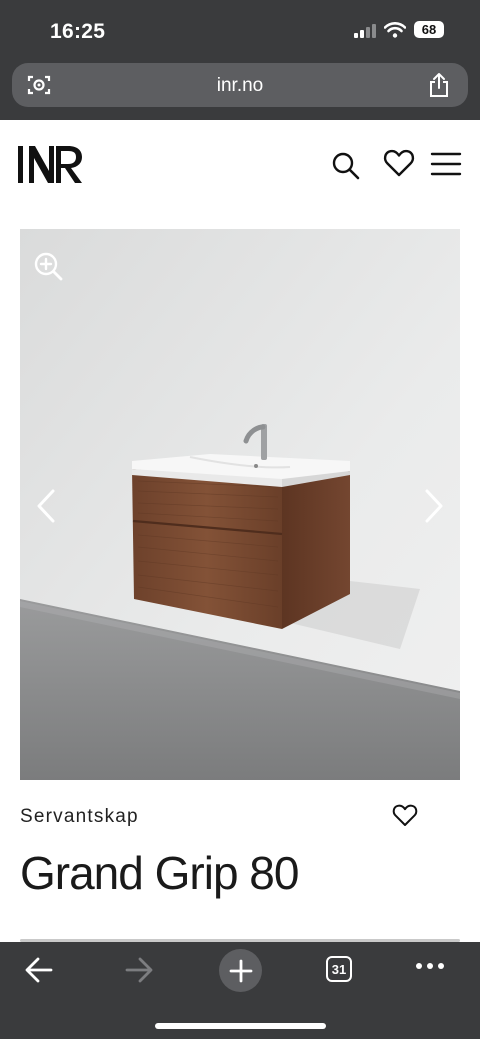 The height and width of the screenshot is (1039, 480). What do you see at coordinates (399, 163) in the screenshot?
I see `heart-icon` at bounding box center [399, 163].